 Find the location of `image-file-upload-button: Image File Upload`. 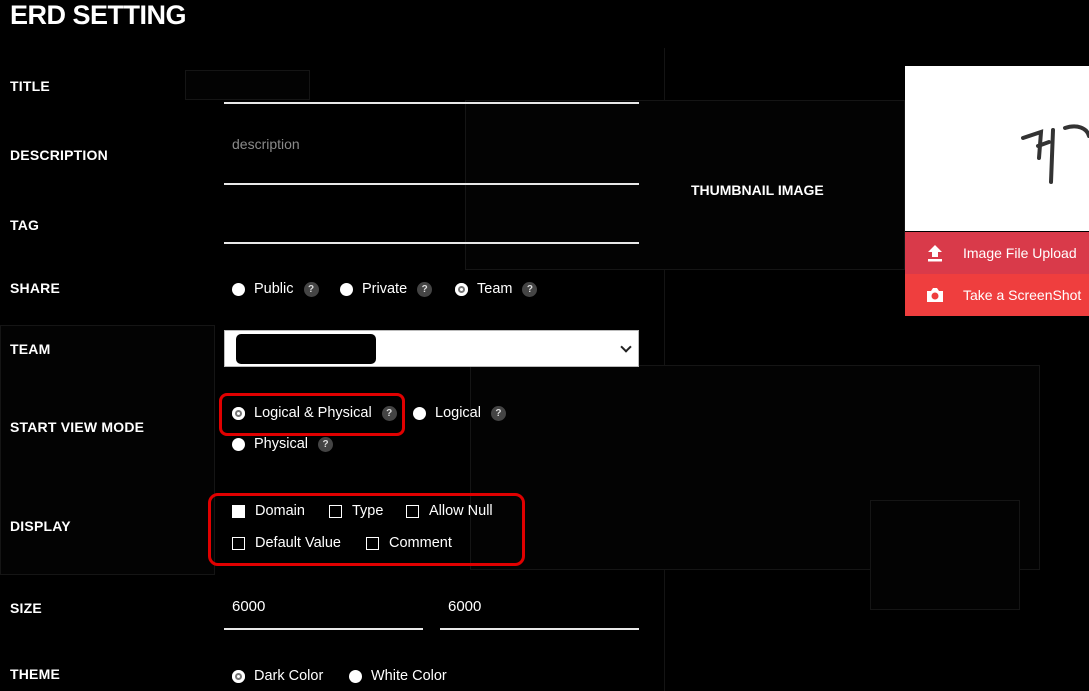

image-file-upload-button: Image File Upload is located at coordinates (997, 253).